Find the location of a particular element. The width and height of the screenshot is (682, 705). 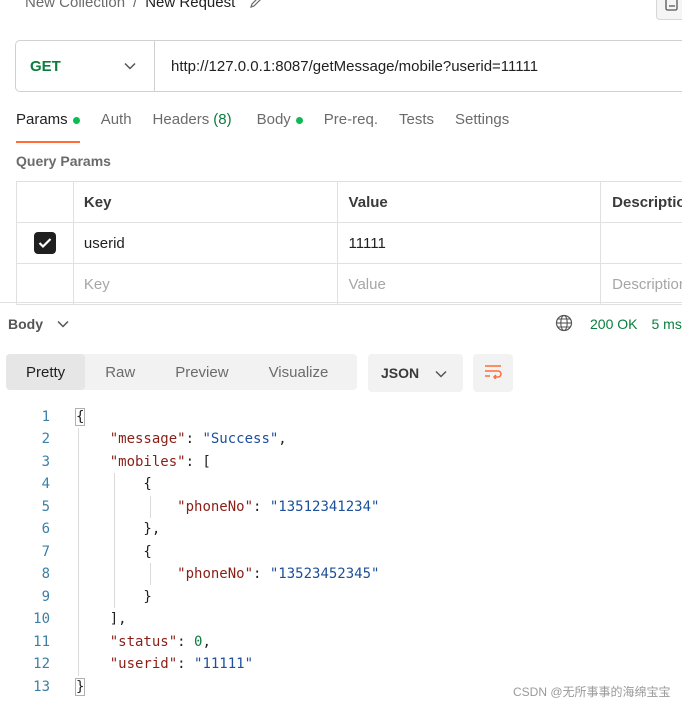

json-string: "Success" is located at coordinates (240, 439).